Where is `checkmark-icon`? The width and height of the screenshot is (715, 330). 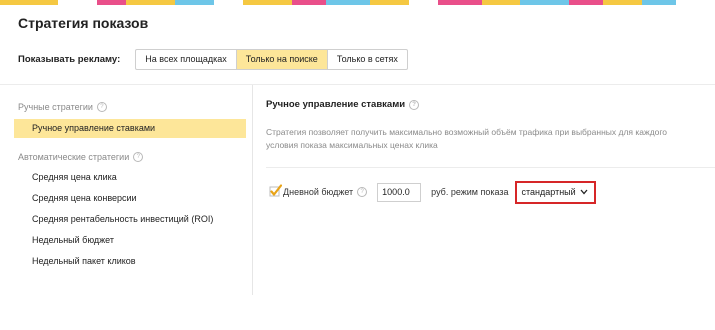 checkmark-icon is located at coordinates (275, 190).